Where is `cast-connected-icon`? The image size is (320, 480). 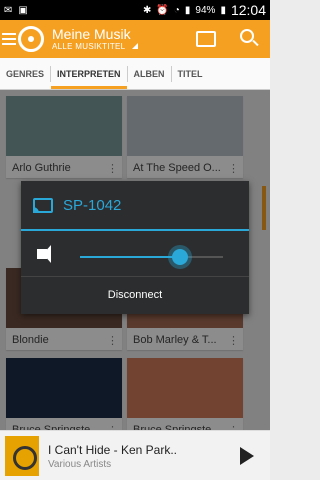 cast-connected-icon is located at coordinates (43, 205).